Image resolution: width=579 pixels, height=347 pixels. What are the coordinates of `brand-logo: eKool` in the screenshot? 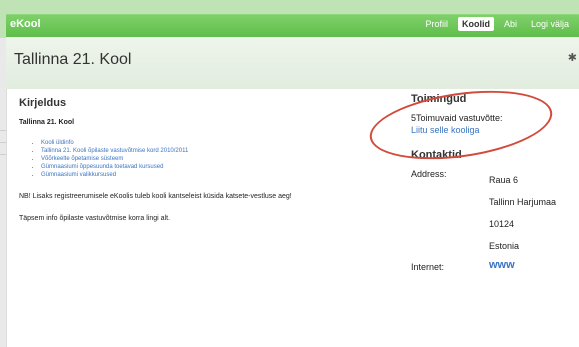 It's located at (25, 24).